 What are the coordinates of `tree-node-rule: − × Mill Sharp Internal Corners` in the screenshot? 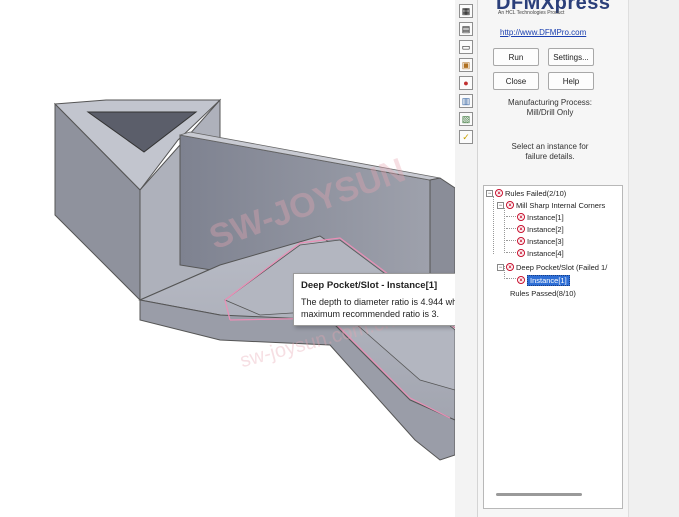 It's located at (551, 205).